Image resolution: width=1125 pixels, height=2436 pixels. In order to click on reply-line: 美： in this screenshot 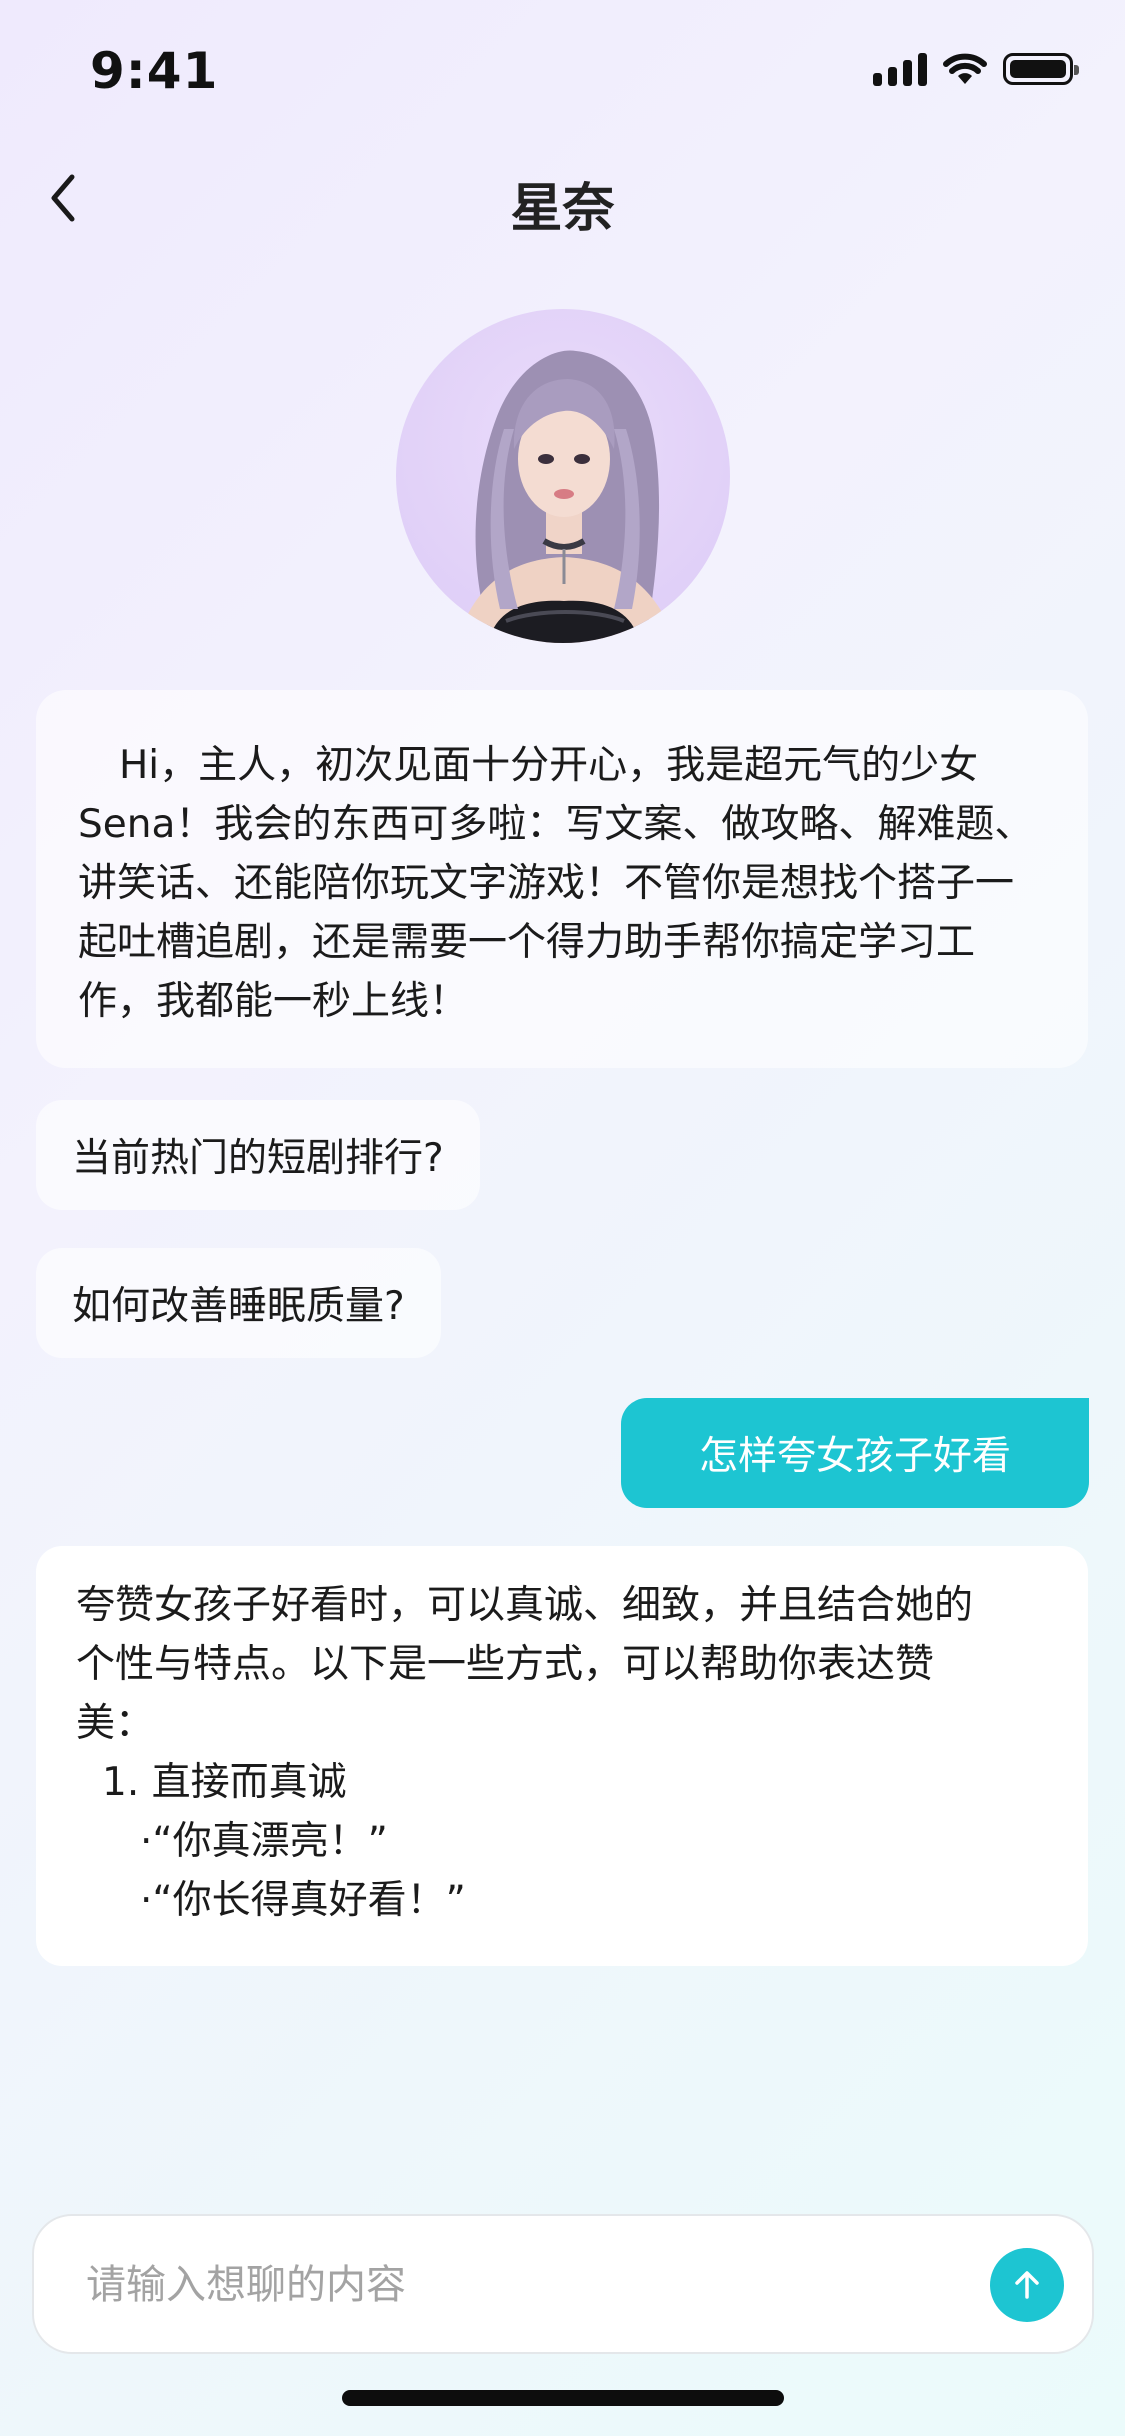, I will do `click(115, 1723)`.